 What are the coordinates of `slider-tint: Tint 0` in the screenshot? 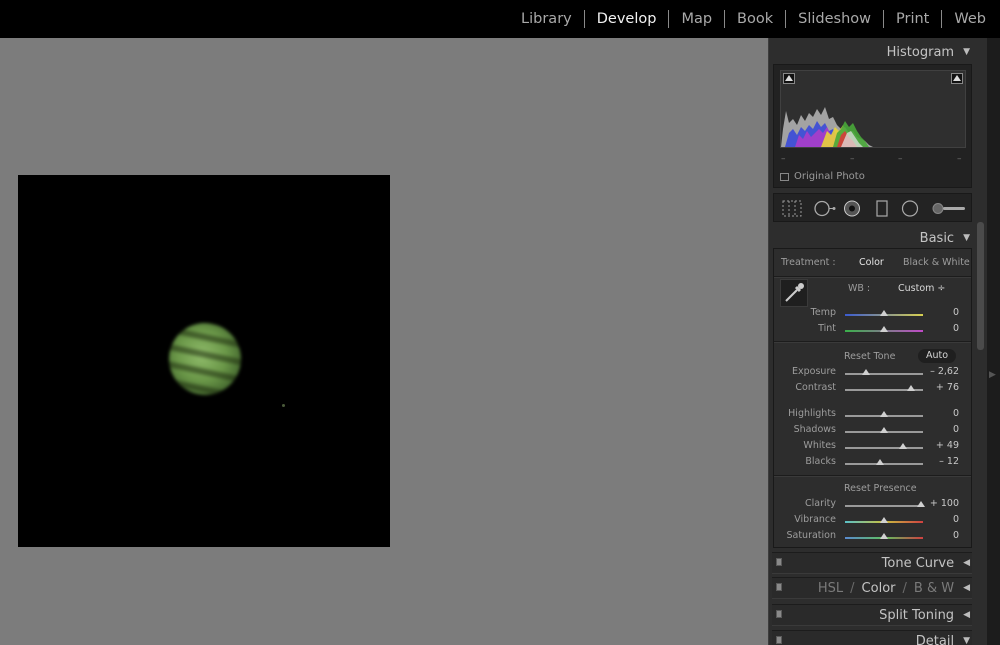 It's located at (872, 330).